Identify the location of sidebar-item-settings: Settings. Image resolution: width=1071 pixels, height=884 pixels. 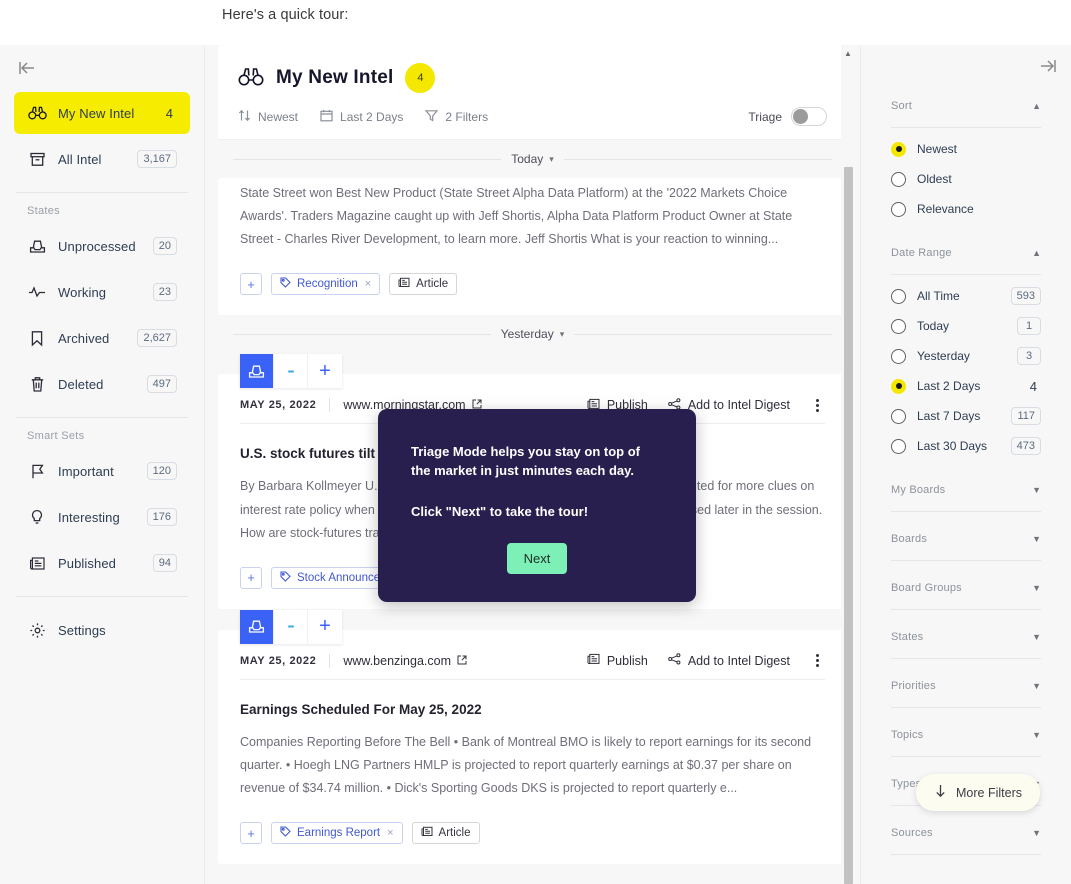
(102, 630).